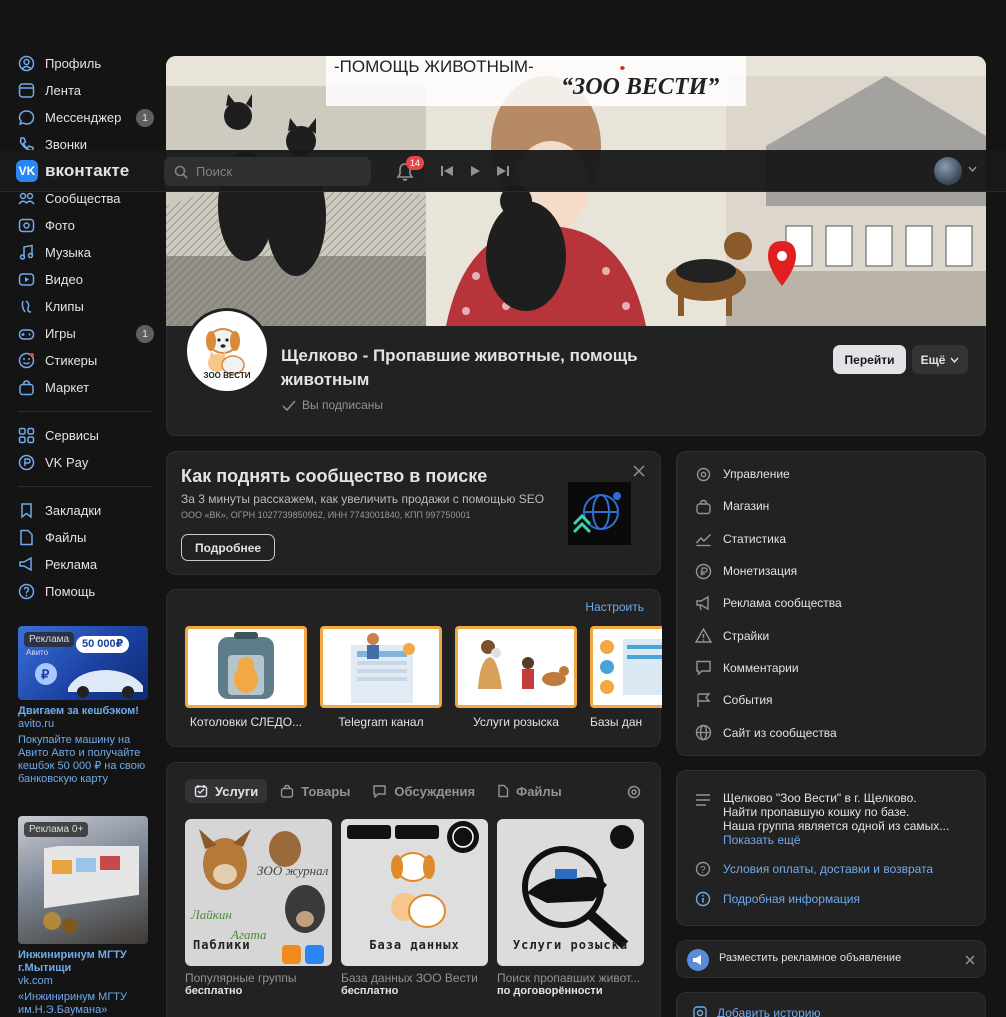 This screenshot has width=1006, height=1017. Describe the element at coordinates (831, 732) in the screenshot. I see `management-menu-item: Сайт из сообщества` at that location.